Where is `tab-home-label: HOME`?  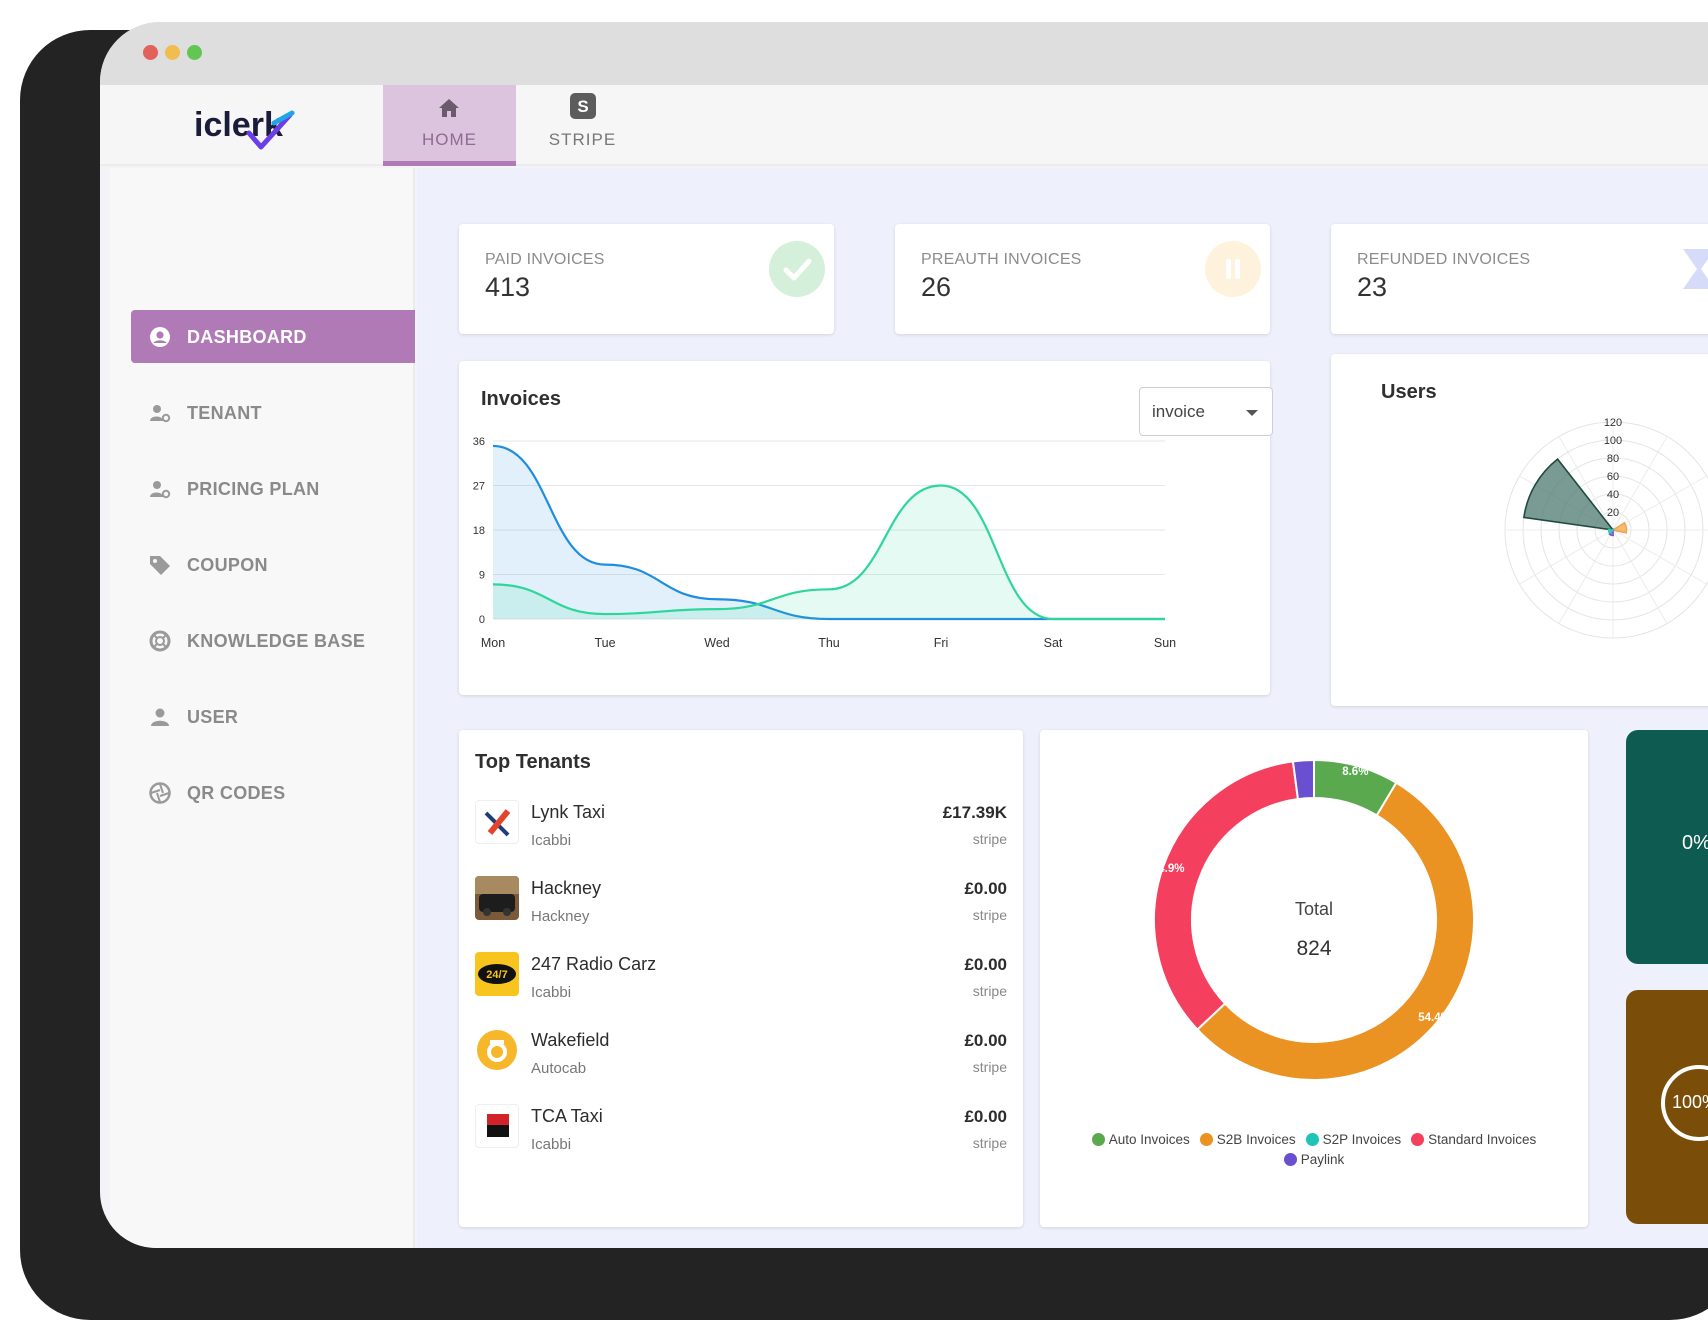 tab-home-label: HOME is located at coordinates (449, 139).